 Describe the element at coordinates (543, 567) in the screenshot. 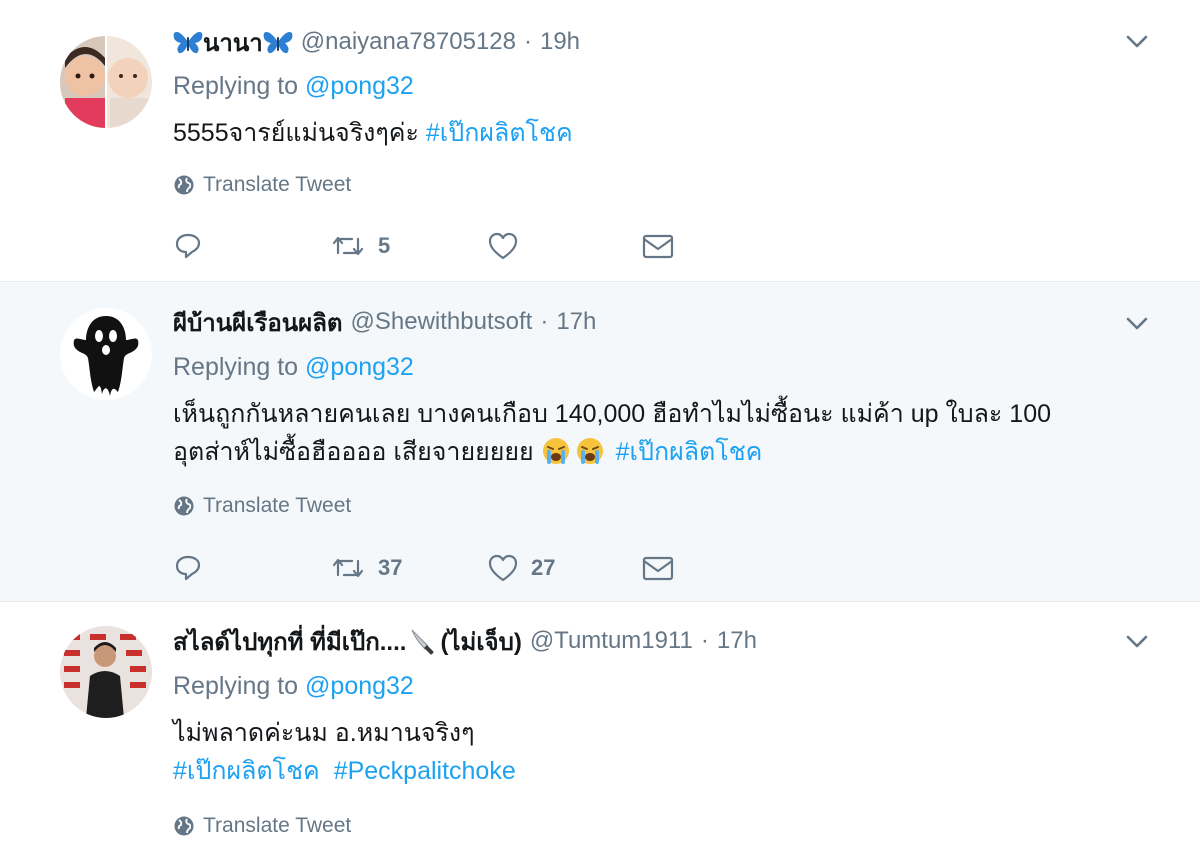

I see `like-count: 27` at that location.